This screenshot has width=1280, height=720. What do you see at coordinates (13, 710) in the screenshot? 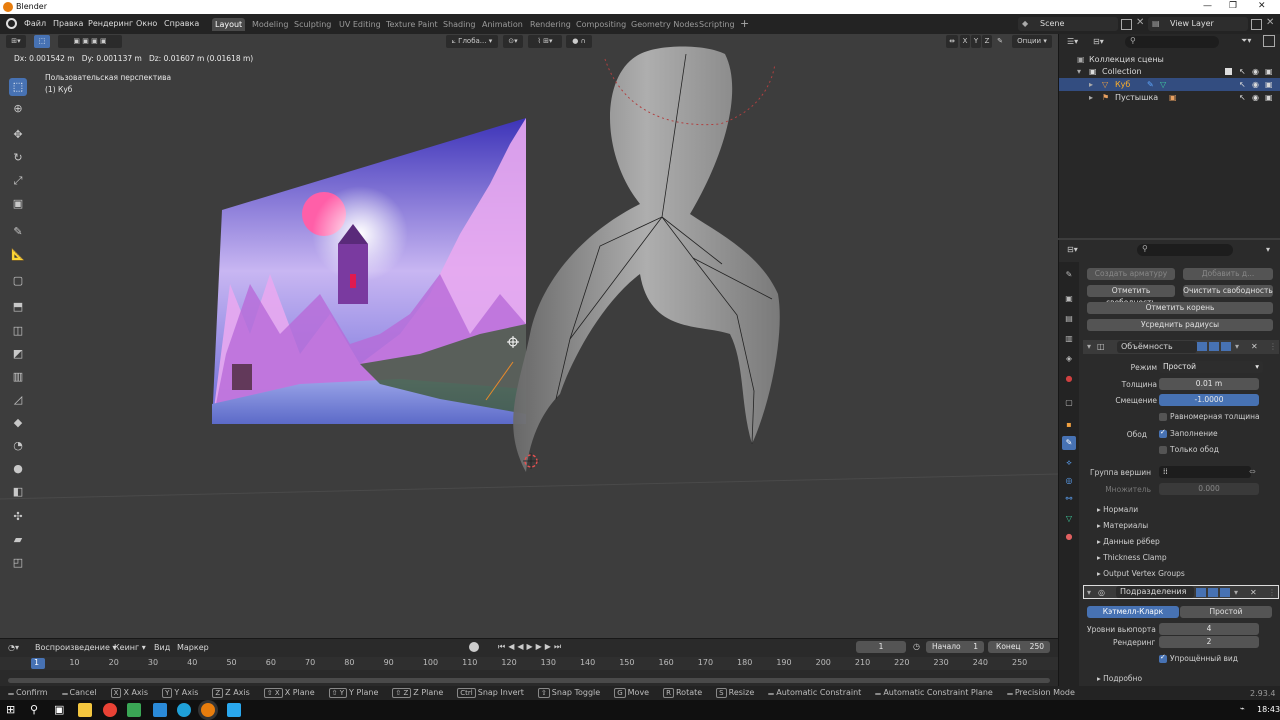
I see `windows-start-icon: ⊞` at bounding box center [13, 710].